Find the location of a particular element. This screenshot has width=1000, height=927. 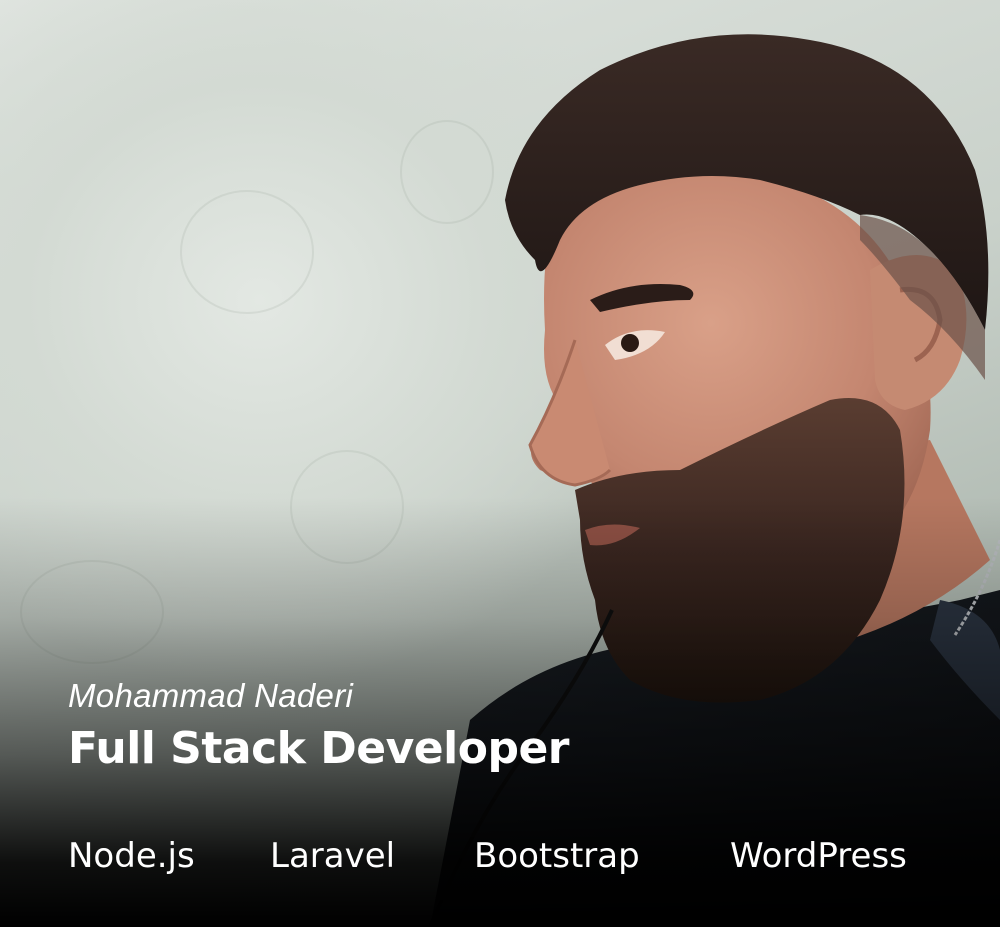

skill-item: Node.js is located at coordinates (131, 856).